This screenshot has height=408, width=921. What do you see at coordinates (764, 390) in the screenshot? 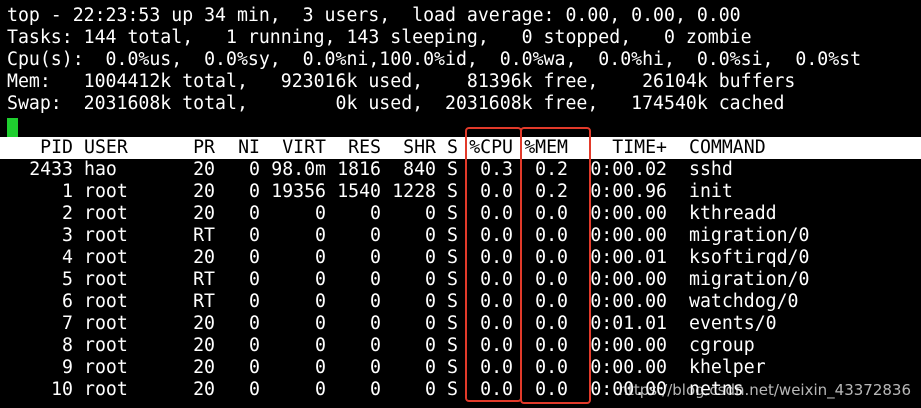
I see `watermark-text: https://blog.csdn.net/weixin_43372836` at bounding box center [764, 390].